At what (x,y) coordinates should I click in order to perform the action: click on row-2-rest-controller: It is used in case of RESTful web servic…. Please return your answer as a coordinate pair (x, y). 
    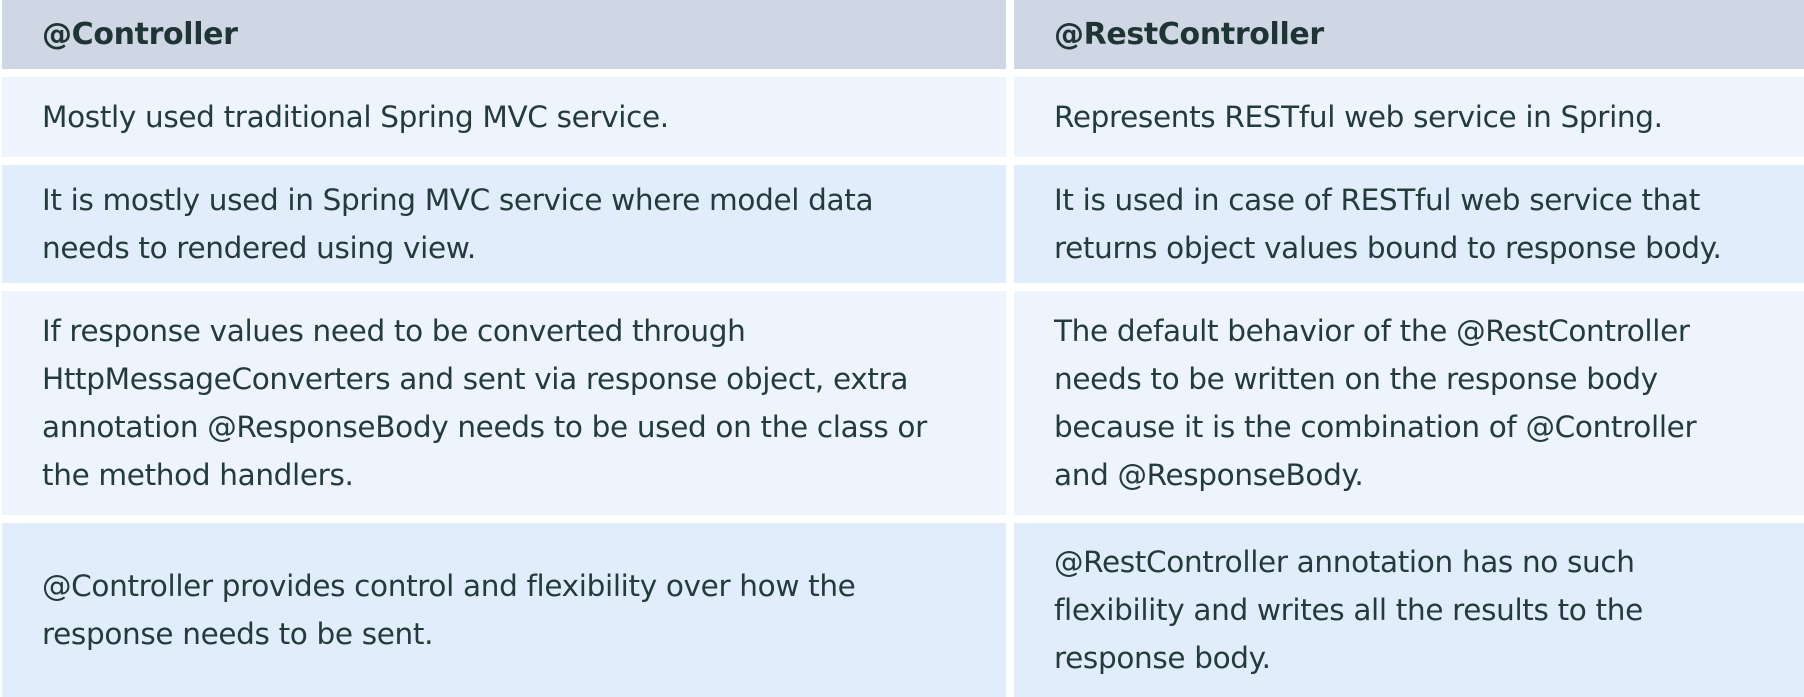
    Looking at the image, I should click on (1409, 224).